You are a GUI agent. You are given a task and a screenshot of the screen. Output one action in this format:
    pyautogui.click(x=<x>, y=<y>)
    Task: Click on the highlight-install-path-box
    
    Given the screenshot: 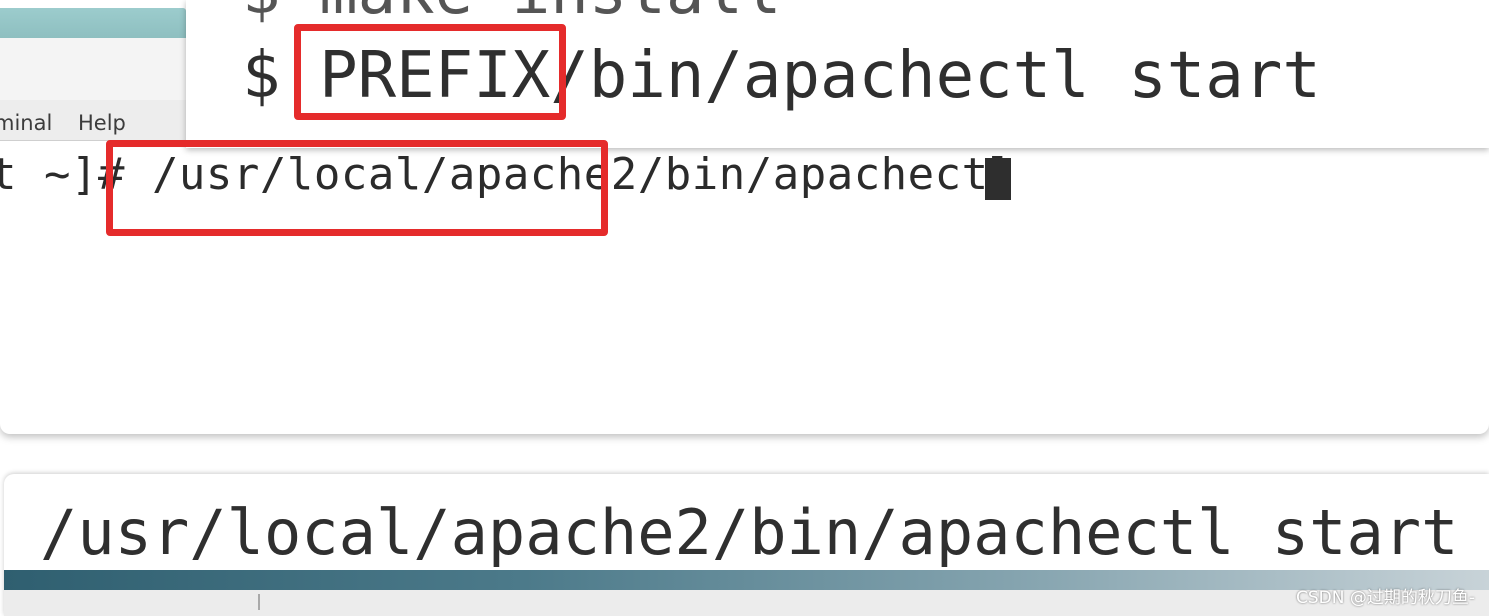 What is the action you would take?
    pyautogui.click(x=357, y=188)
    